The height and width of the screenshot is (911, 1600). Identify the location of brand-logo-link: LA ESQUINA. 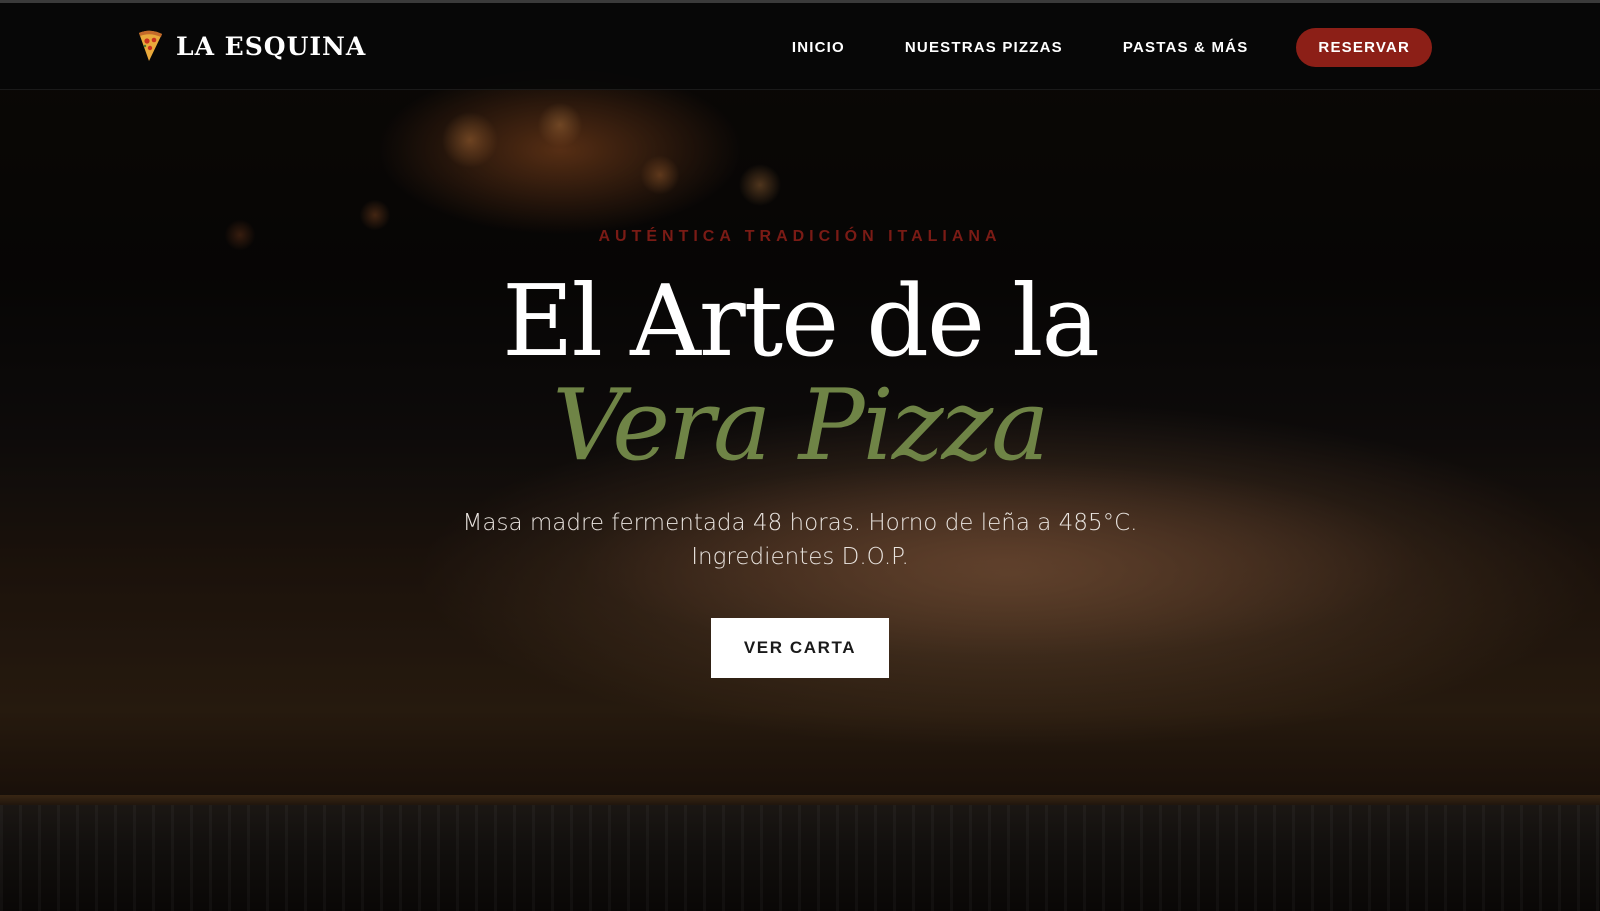
(251, 46).